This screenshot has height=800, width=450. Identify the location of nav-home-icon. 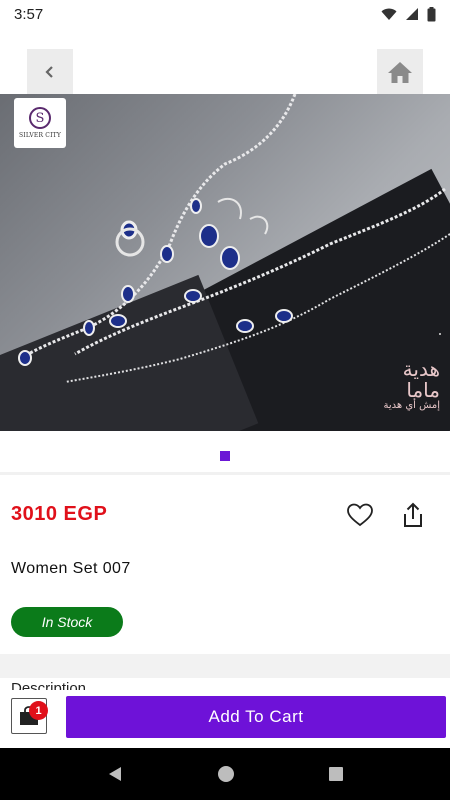
(226, 774).